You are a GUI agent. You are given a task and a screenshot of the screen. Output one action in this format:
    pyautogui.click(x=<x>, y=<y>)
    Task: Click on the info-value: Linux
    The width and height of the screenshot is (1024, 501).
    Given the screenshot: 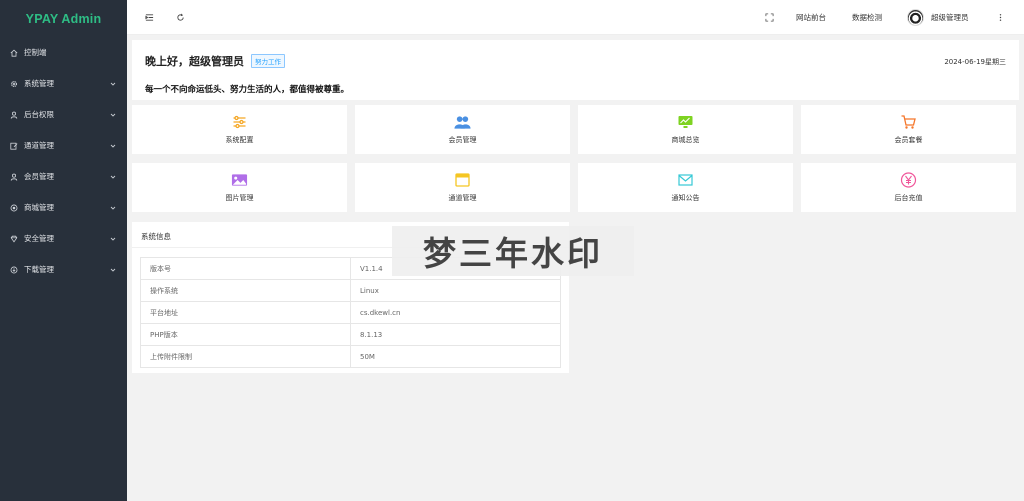 What is the action you would take?
    pyautogui.click(x=455, y=290)
    